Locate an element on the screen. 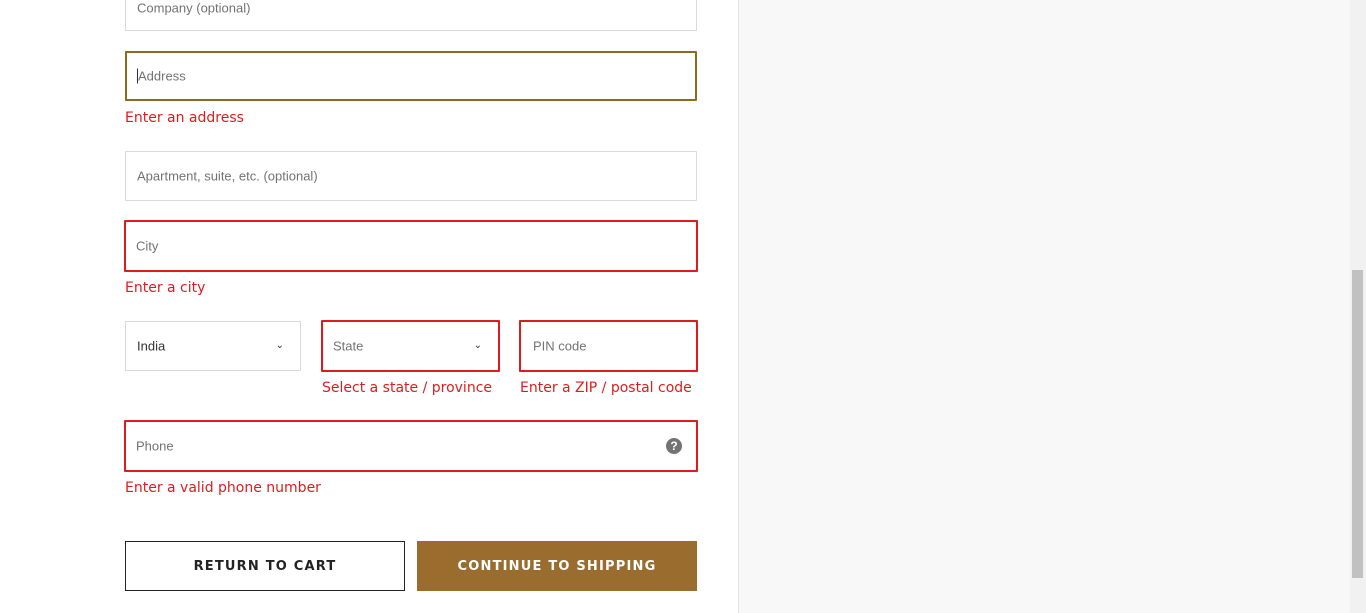 This screenshot has width=1366, height=613. state-placeholder: State is located at coordinates (348, 346).